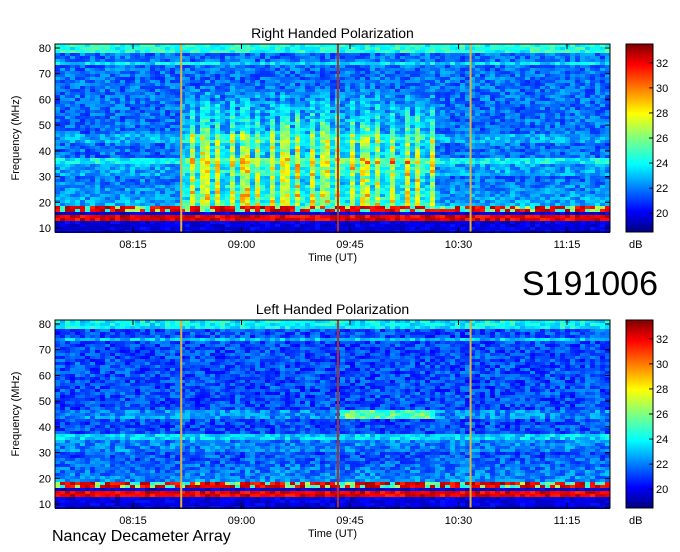 The image size is (680, 552). What do you see at coordinates (332, 33) in the screenshot?
I see `chart-title: Right Handed Polarization` at bounding box center [332, 33].